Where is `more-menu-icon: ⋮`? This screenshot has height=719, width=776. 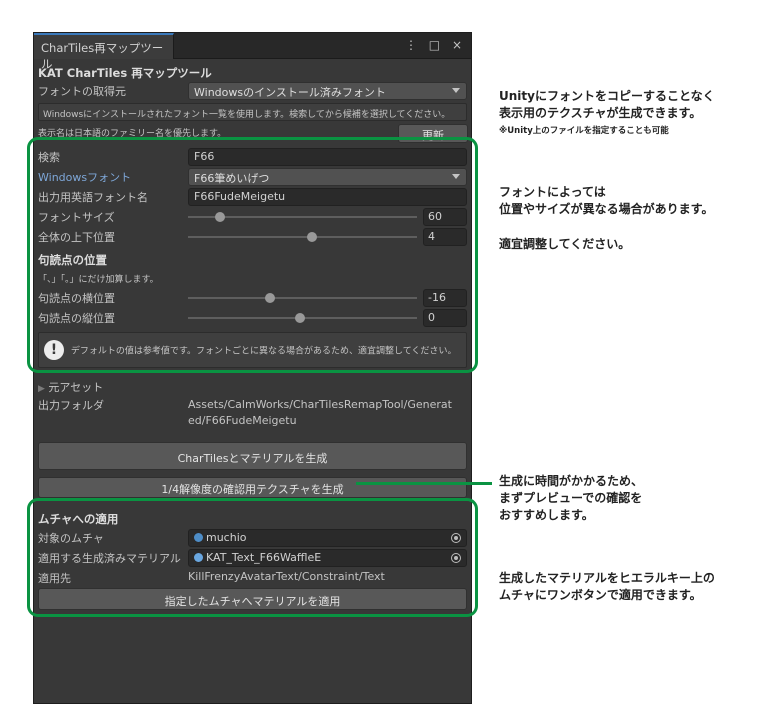
more-menu-icon: ⋮ is located at coordinates (413, 45).